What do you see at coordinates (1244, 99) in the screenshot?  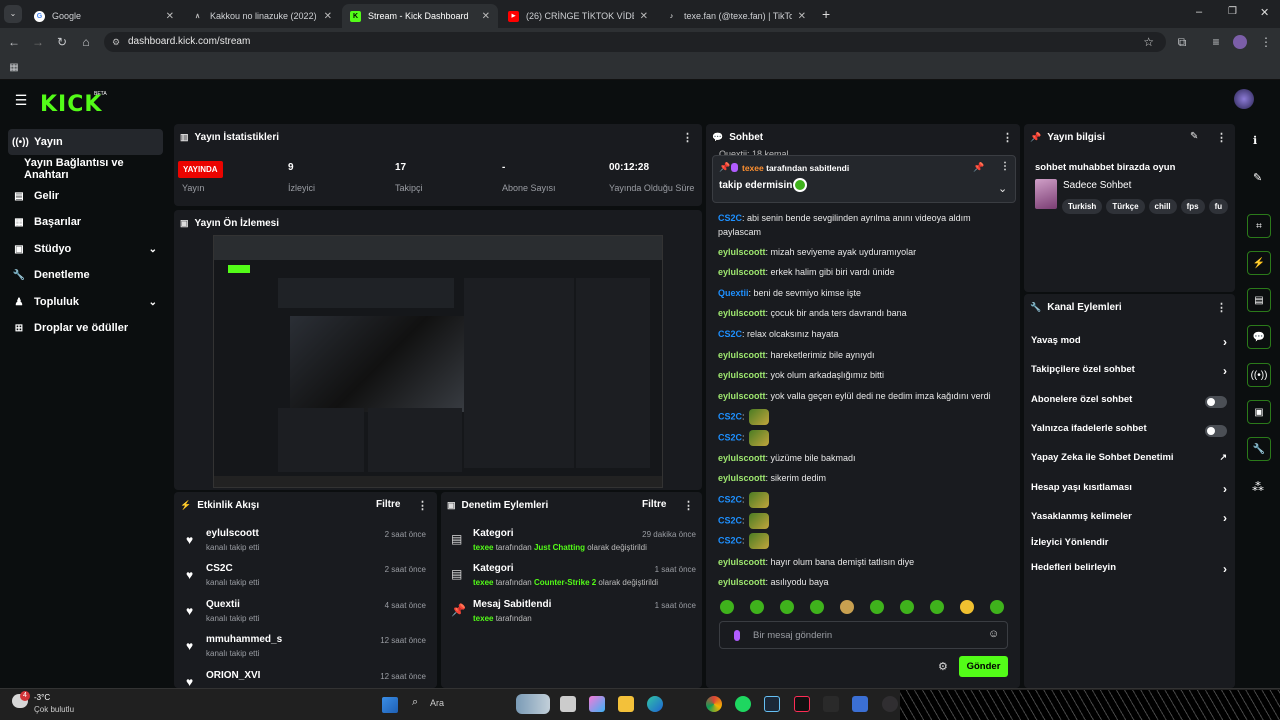 I see `user-avatar` at bounding box center [1244, 99].